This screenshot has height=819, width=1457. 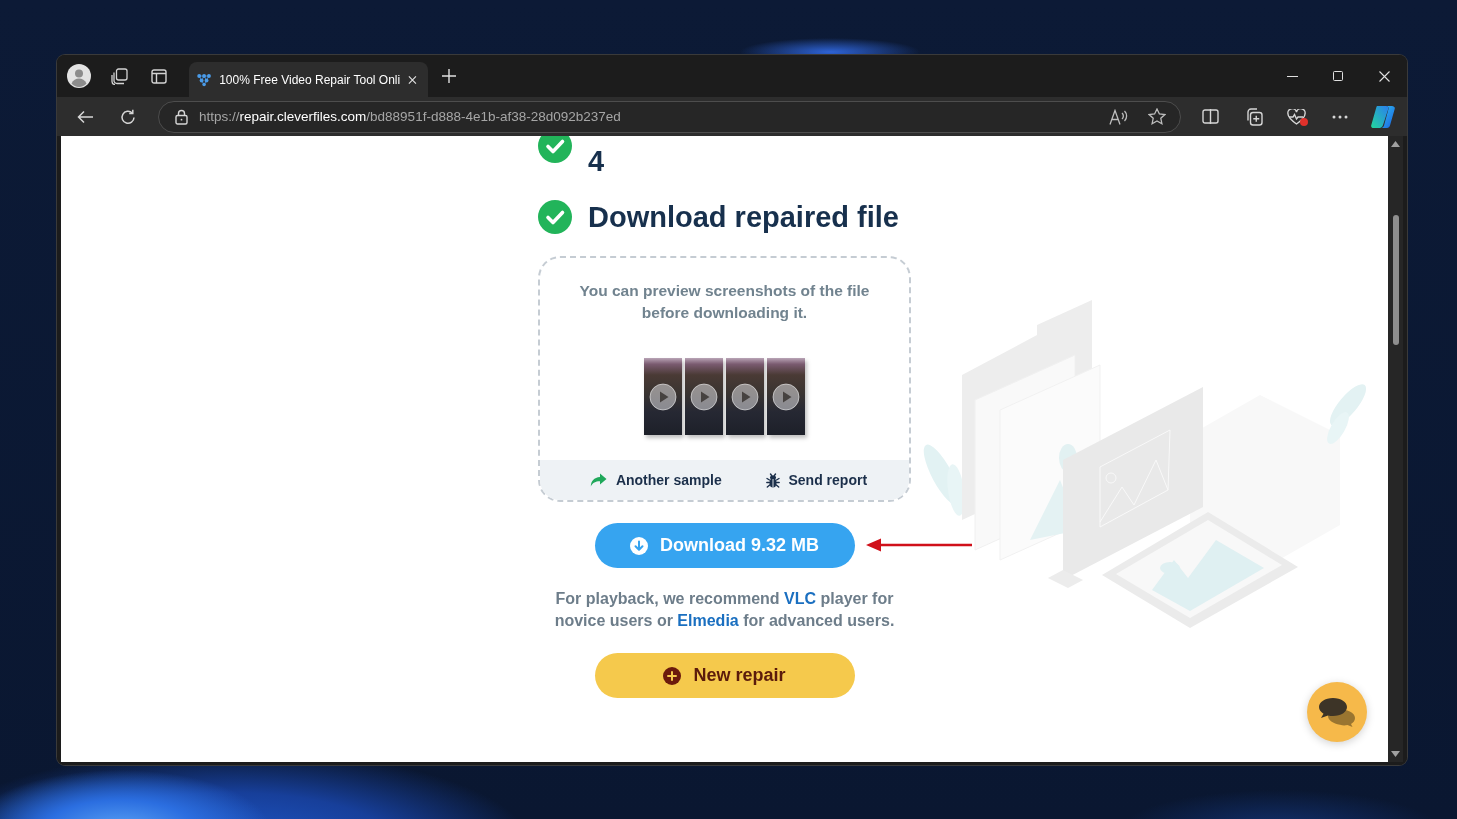 I want to click on tabs-stack-icon, so click(x=119, y=76).